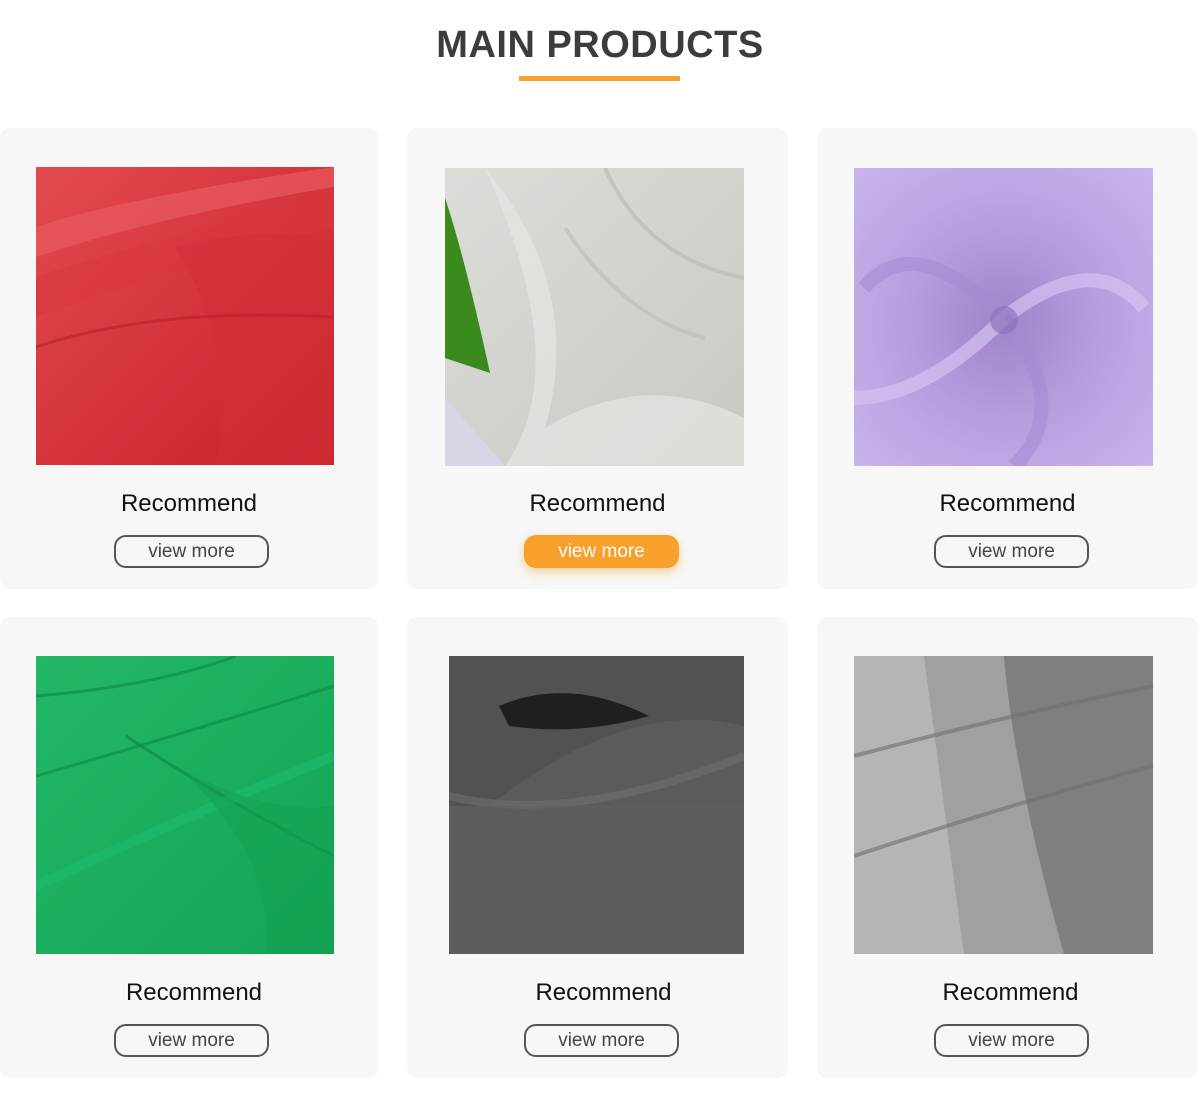 The height and width of the screenshot is (1094, 1200). What do you see at coordinates (1003, 805) in the screenshot?
I see `product-image-gray-french-terry` at bounding box center [1003, 805].